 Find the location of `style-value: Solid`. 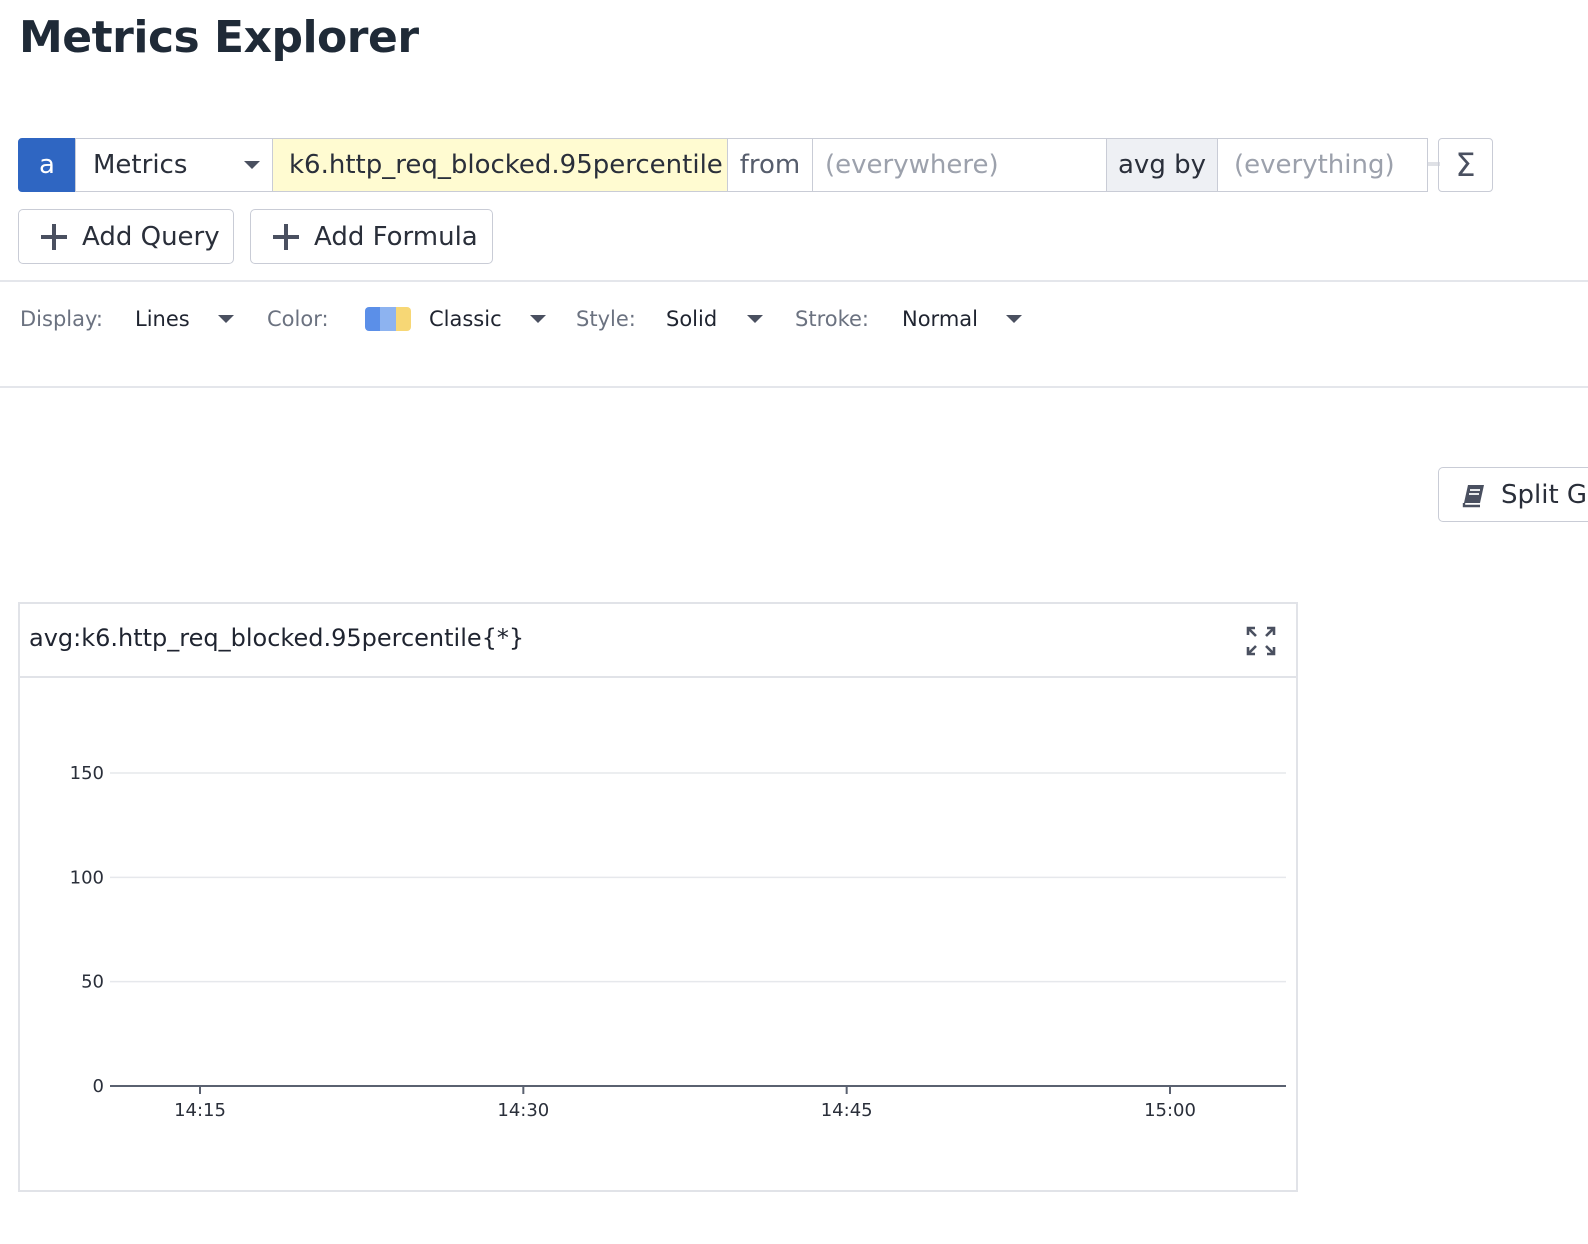

style-value: Solid is located at coordinates (692, 319).